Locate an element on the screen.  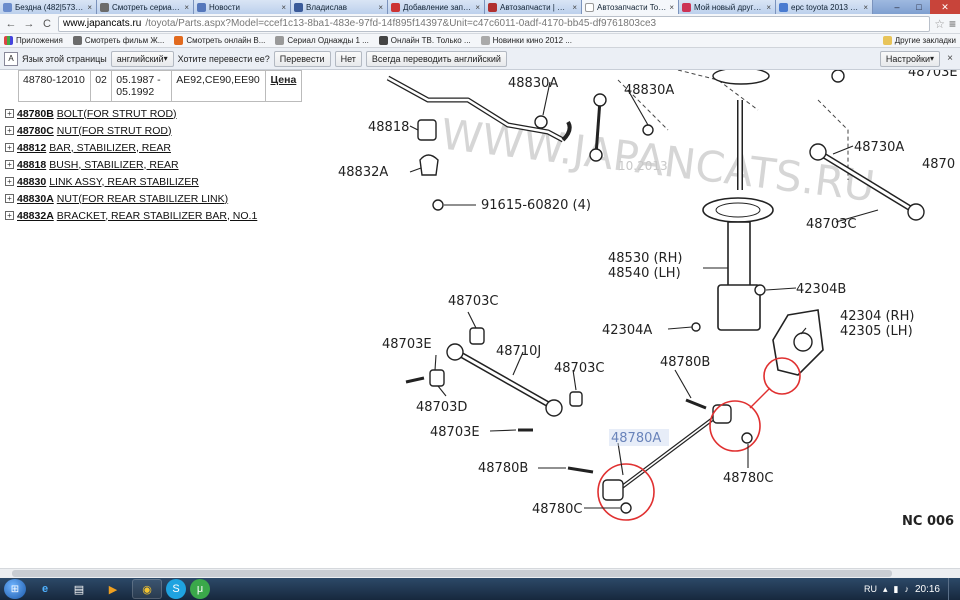
settings-button: Настройки is located at coordinates (909, 58).